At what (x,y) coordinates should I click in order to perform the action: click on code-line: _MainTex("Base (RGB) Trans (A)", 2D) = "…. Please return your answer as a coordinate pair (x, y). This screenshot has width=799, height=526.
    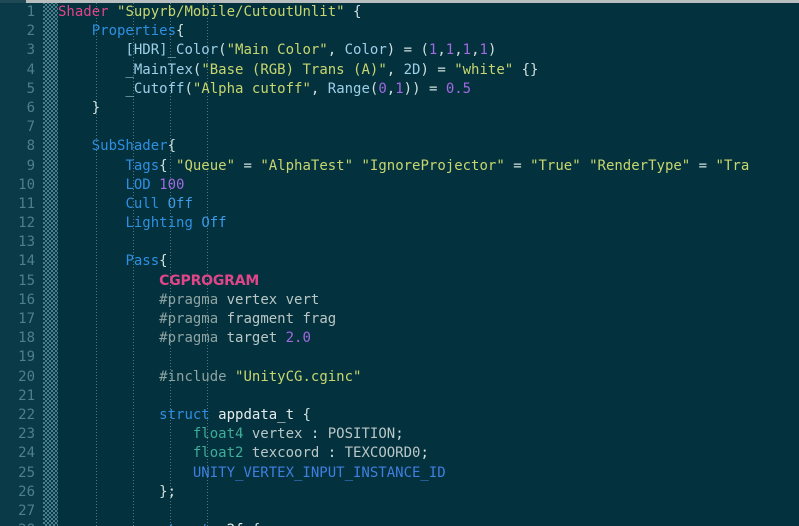
    Looking at the image, I should click on (428, 70).